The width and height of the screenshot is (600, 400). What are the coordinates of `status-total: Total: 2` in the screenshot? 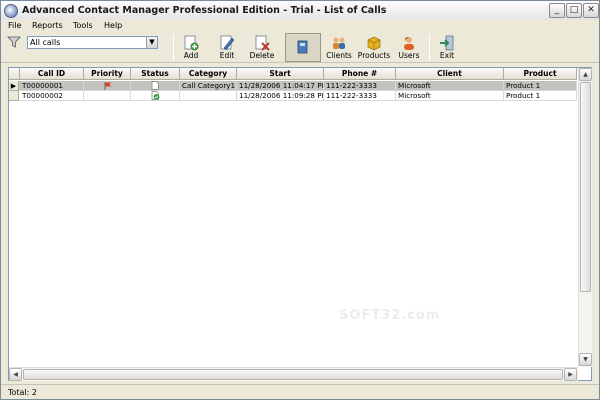 It's located at (23, 392).